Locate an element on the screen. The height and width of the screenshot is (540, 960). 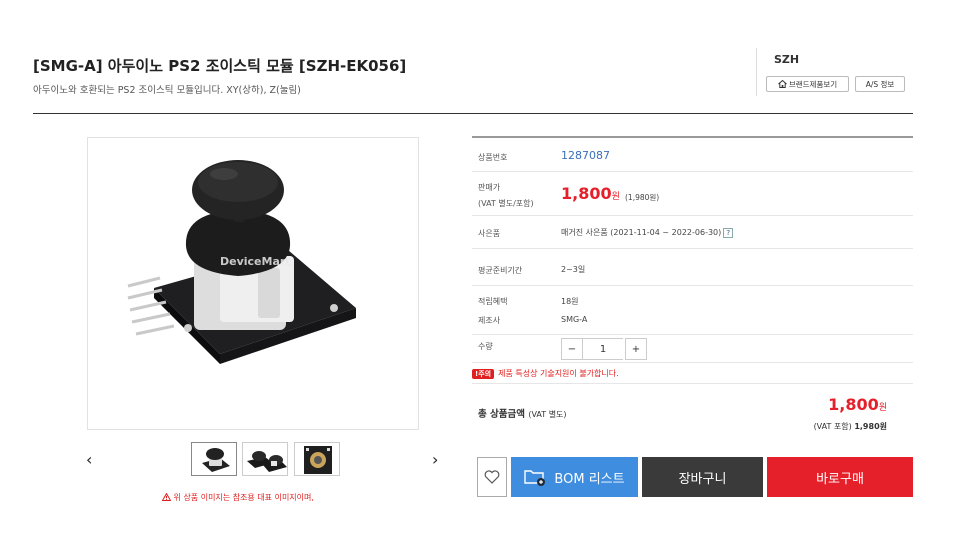
brand-products-label: 브랜드제품보기 is located at coordinates (813, 84).